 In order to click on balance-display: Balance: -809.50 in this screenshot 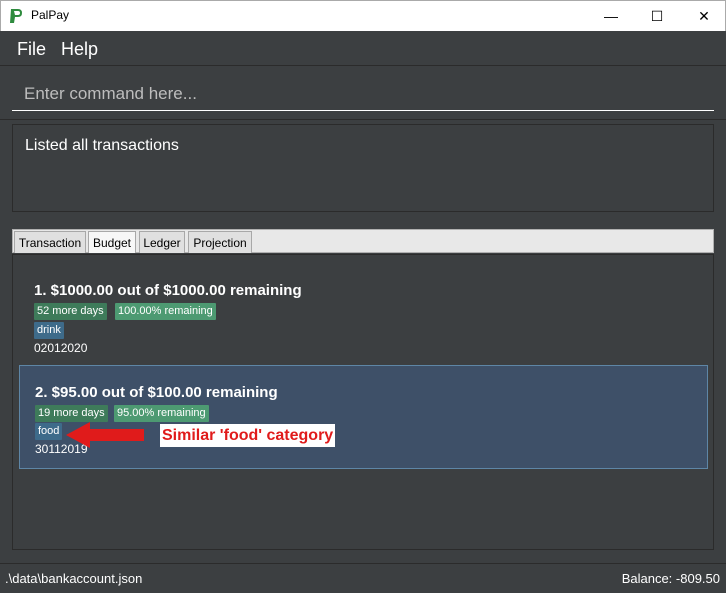, I will do `click(670, 578)`.